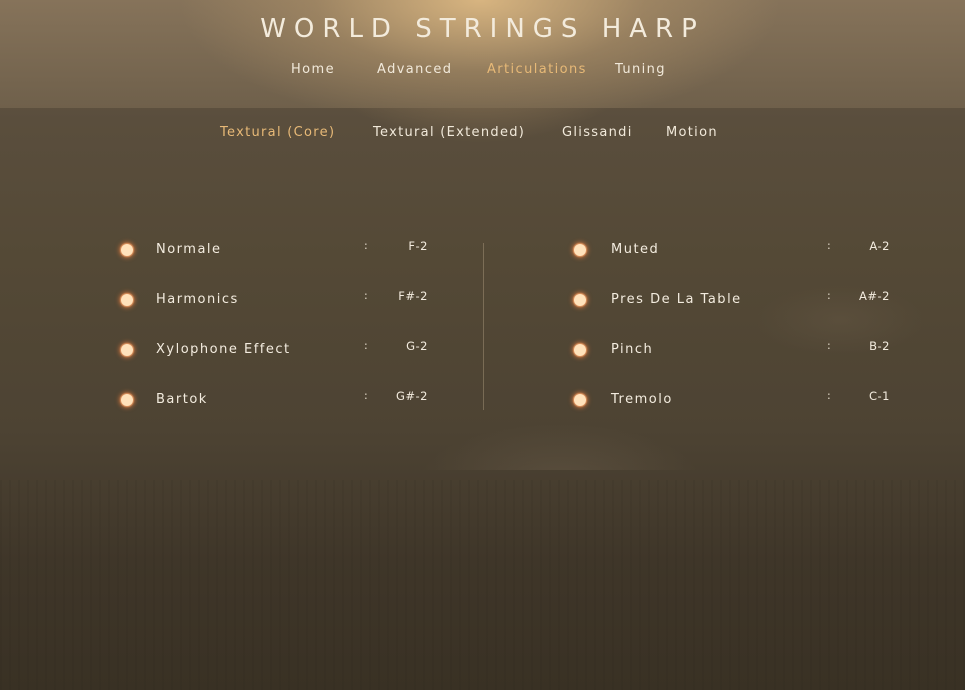 The image size is (965, 690). I want to click on key-switch-value: G#-2, so click(411, 396).